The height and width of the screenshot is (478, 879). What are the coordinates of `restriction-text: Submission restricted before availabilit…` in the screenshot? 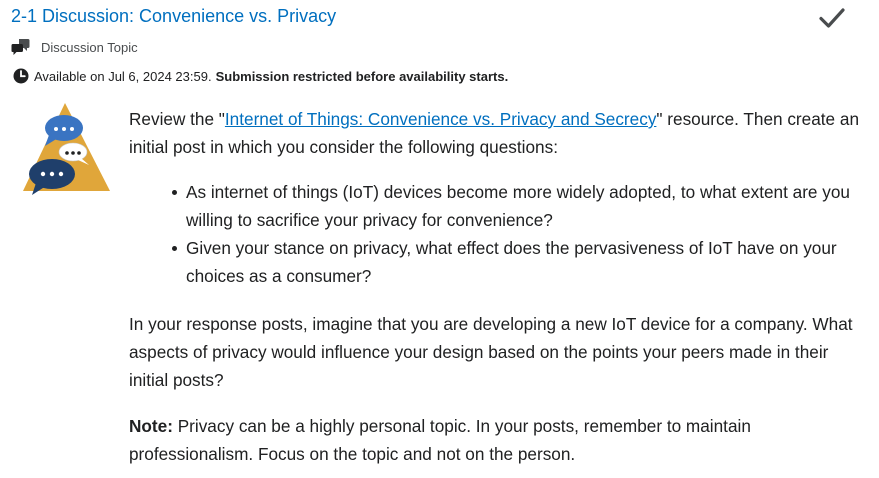 It's located at (362, 76).